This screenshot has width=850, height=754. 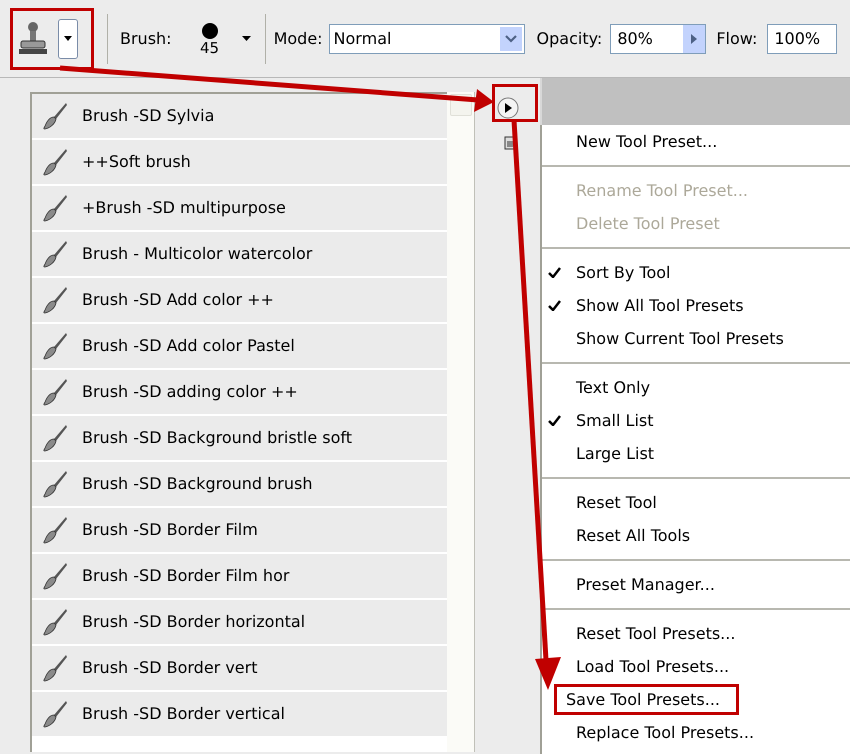 I want to click on brush-picker: 45, so click(x=210, y=39).